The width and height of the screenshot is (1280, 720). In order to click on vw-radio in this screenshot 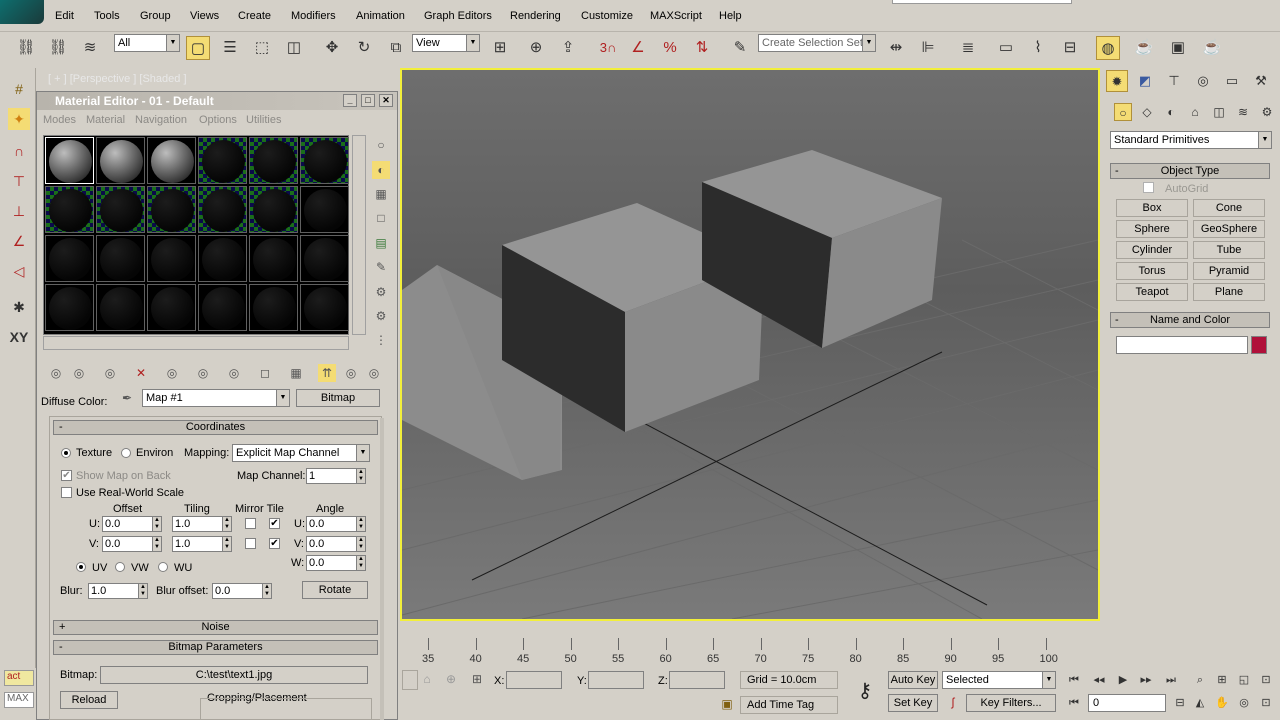, I will do `click(120, 567)`.